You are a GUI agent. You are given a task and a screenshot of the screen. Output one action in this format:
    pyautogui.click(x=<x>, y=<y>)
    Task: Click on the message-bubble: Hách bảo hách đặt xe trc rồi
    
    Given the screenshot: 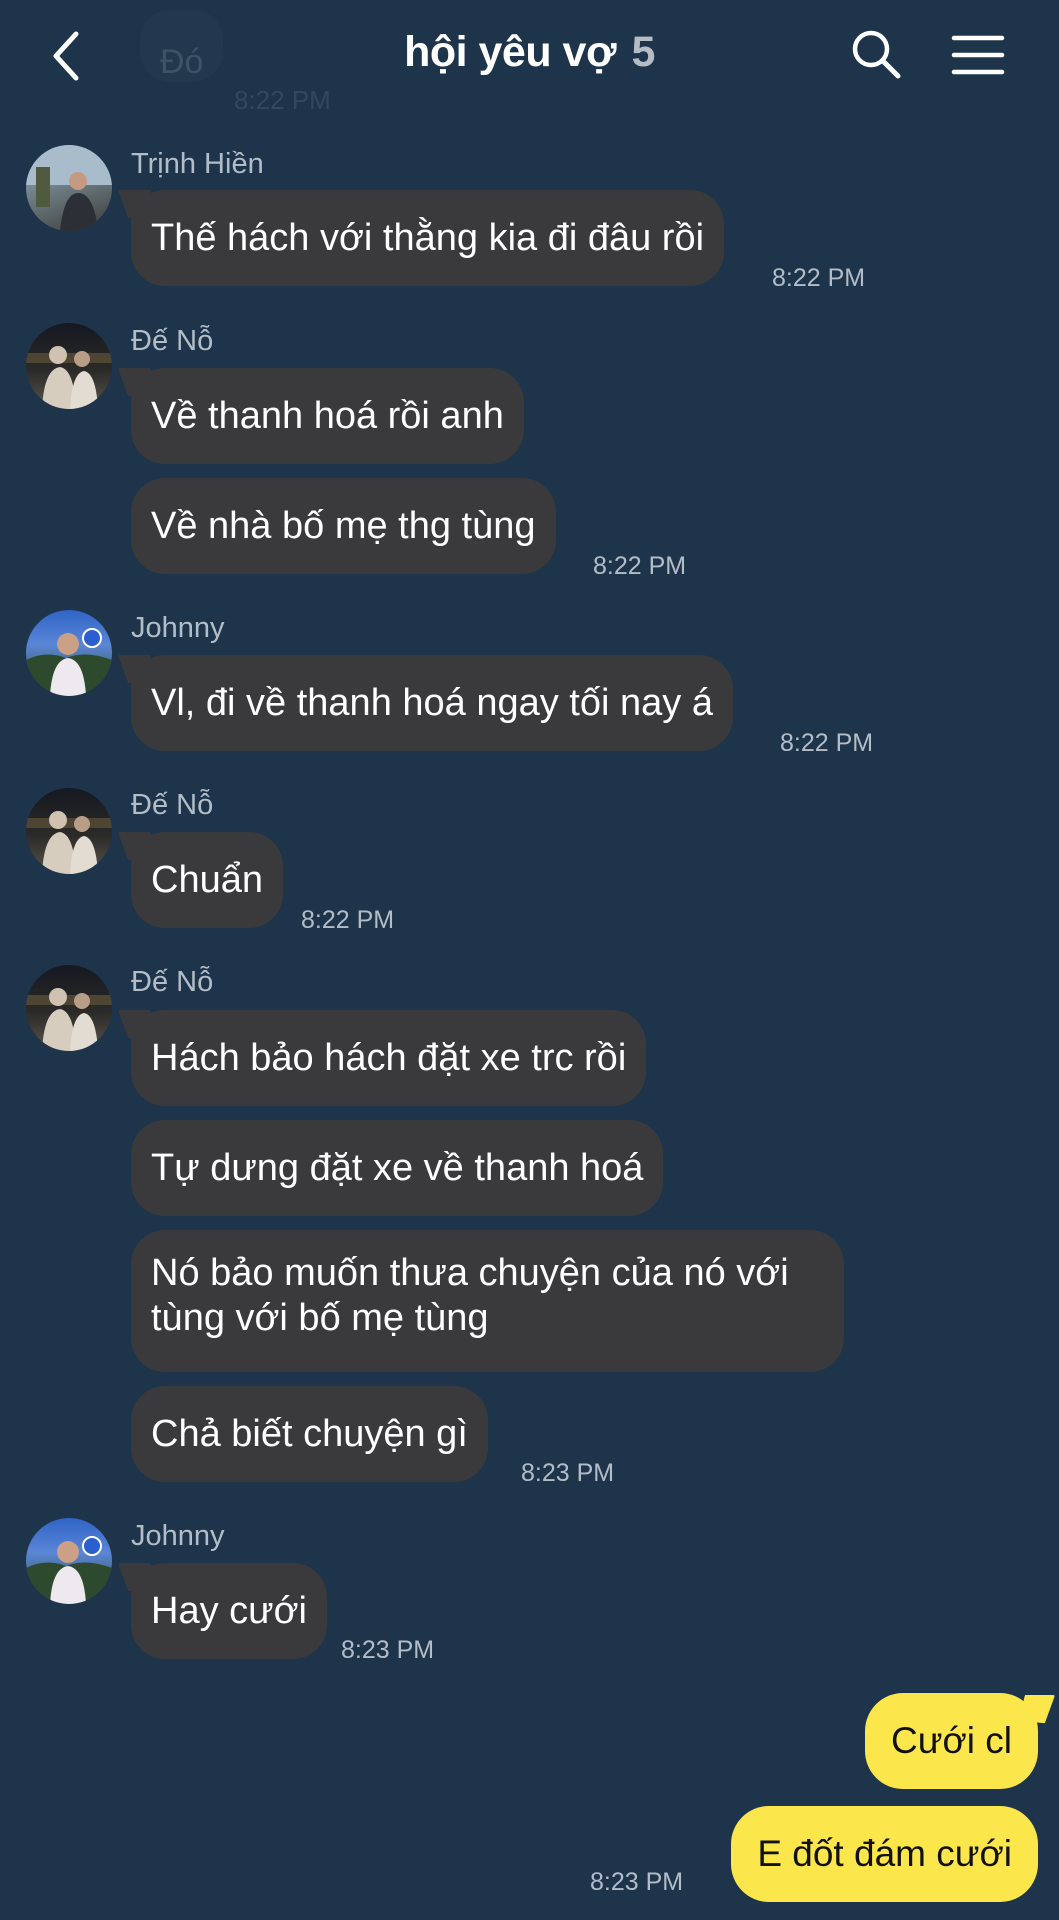 What is the action you would take?
    pyautogui.click(x=389, y=1058)
    